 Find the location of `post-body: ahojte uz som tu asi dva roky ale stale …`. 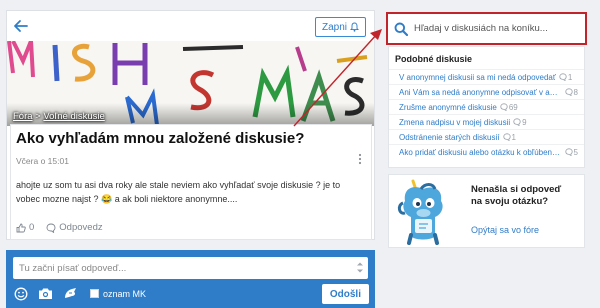

post-body: ahojte uz som tu asi dva roky ale stale … is located at coordinates (178, 192).